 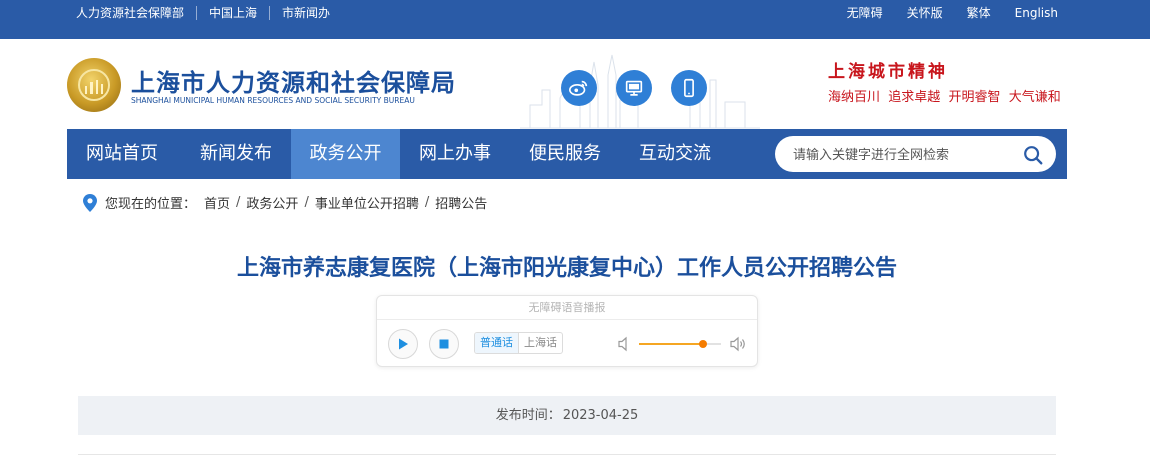 I want to click on link-care-mode: 关怀版, so click(x=925, y=13).